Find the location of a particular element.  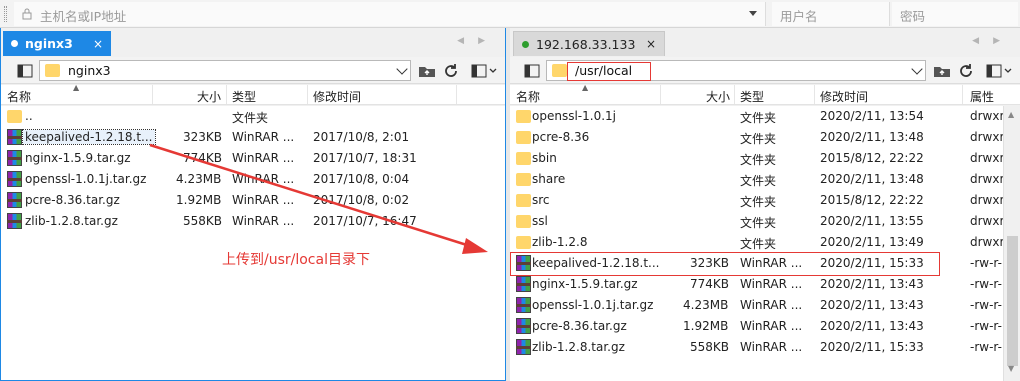

list-item: sbin 文件夹 2015/8/12, 22:22 drwxr is located at coordinates (757, 158).